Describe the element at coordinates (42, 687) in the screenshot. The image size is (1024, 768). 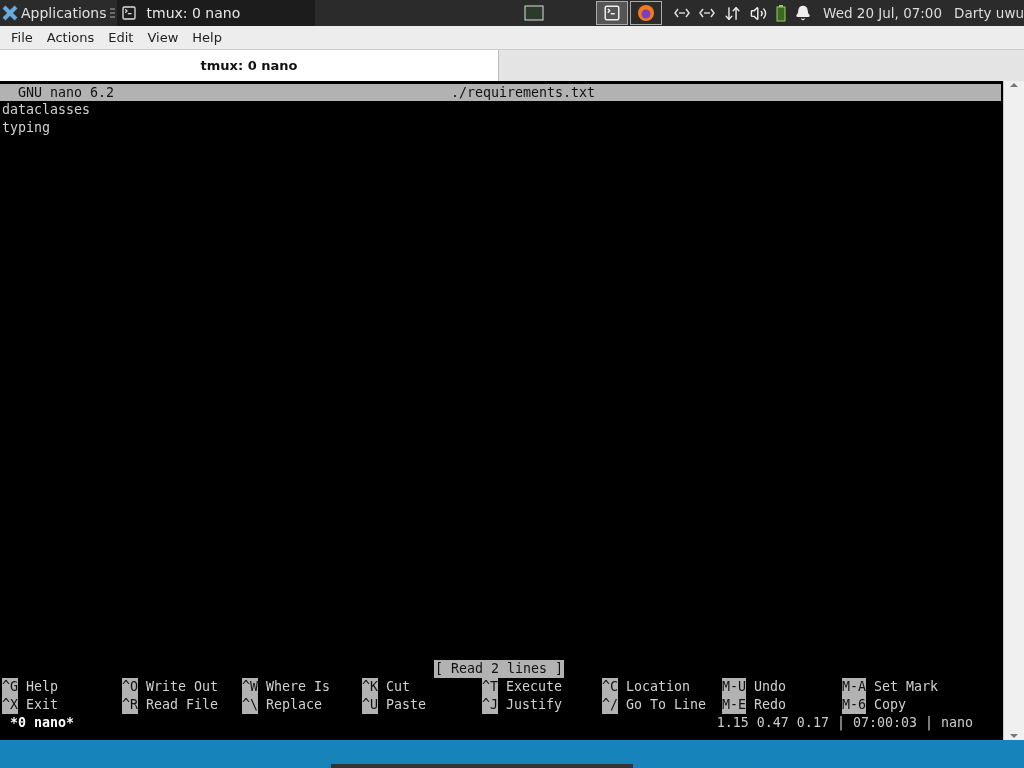
I see `shortcut-label: Help` at that location.